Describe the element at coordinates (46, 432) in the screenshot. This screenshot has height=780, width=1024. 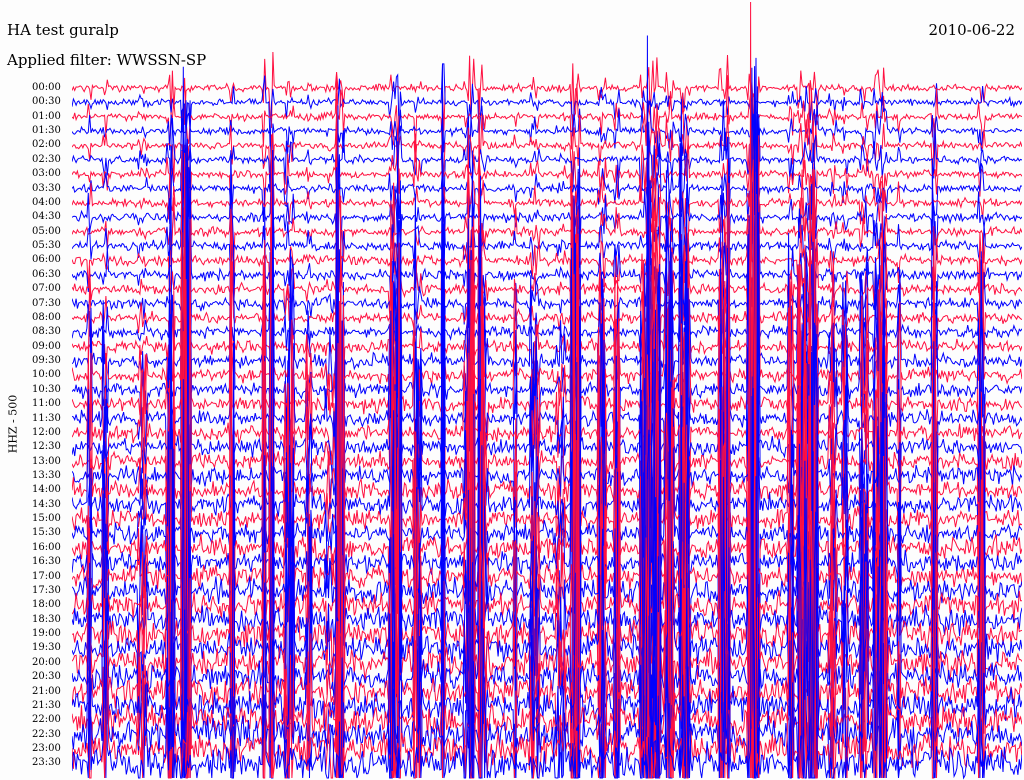
I see `time-tick-label: 12:00` at that location.